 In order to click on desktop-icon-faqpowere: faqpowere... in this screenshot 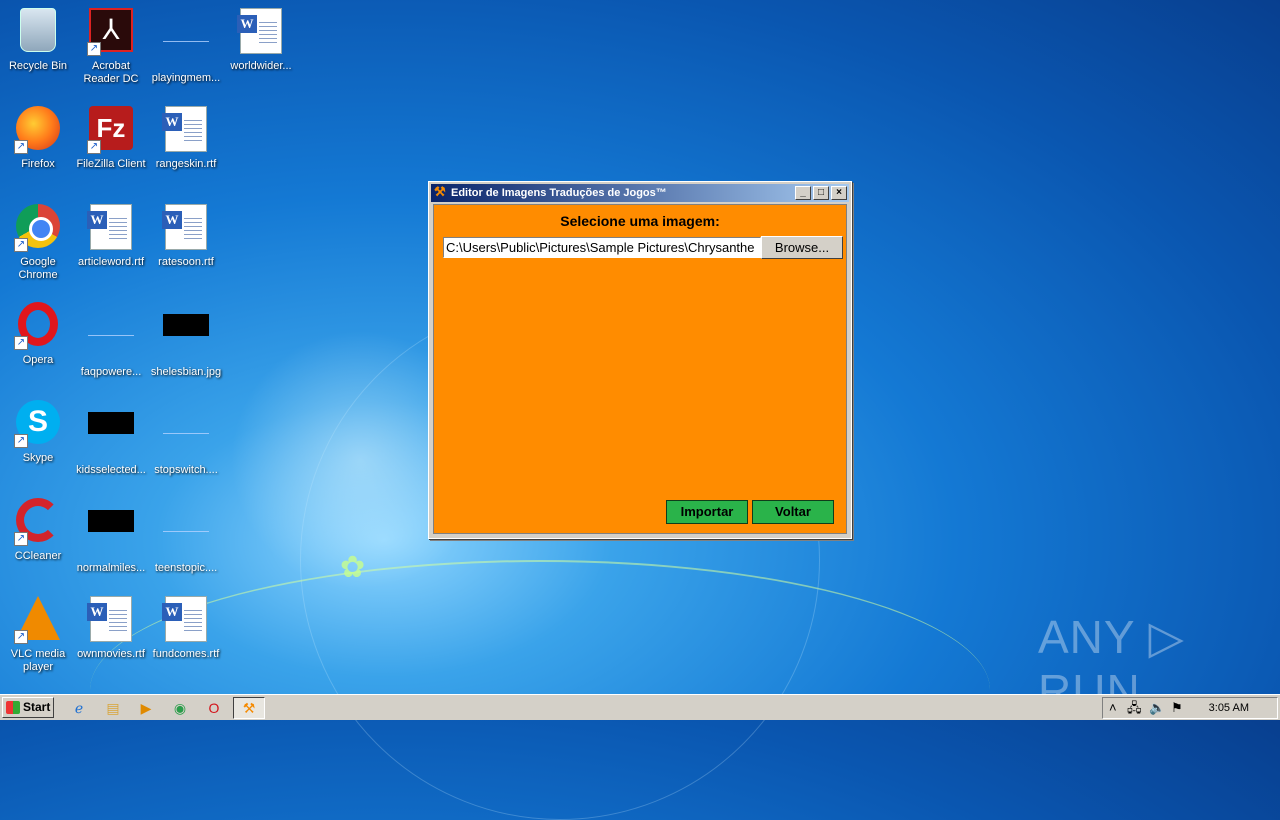, I will do `click(111, 348)`.